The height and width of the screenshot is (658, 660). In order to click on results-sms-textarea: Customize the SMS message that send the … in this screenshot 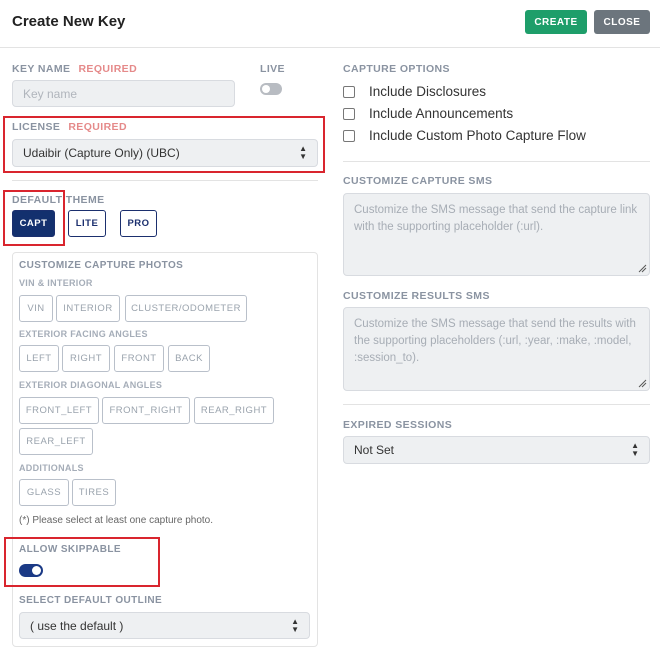, I will do `click(496, 349)`.